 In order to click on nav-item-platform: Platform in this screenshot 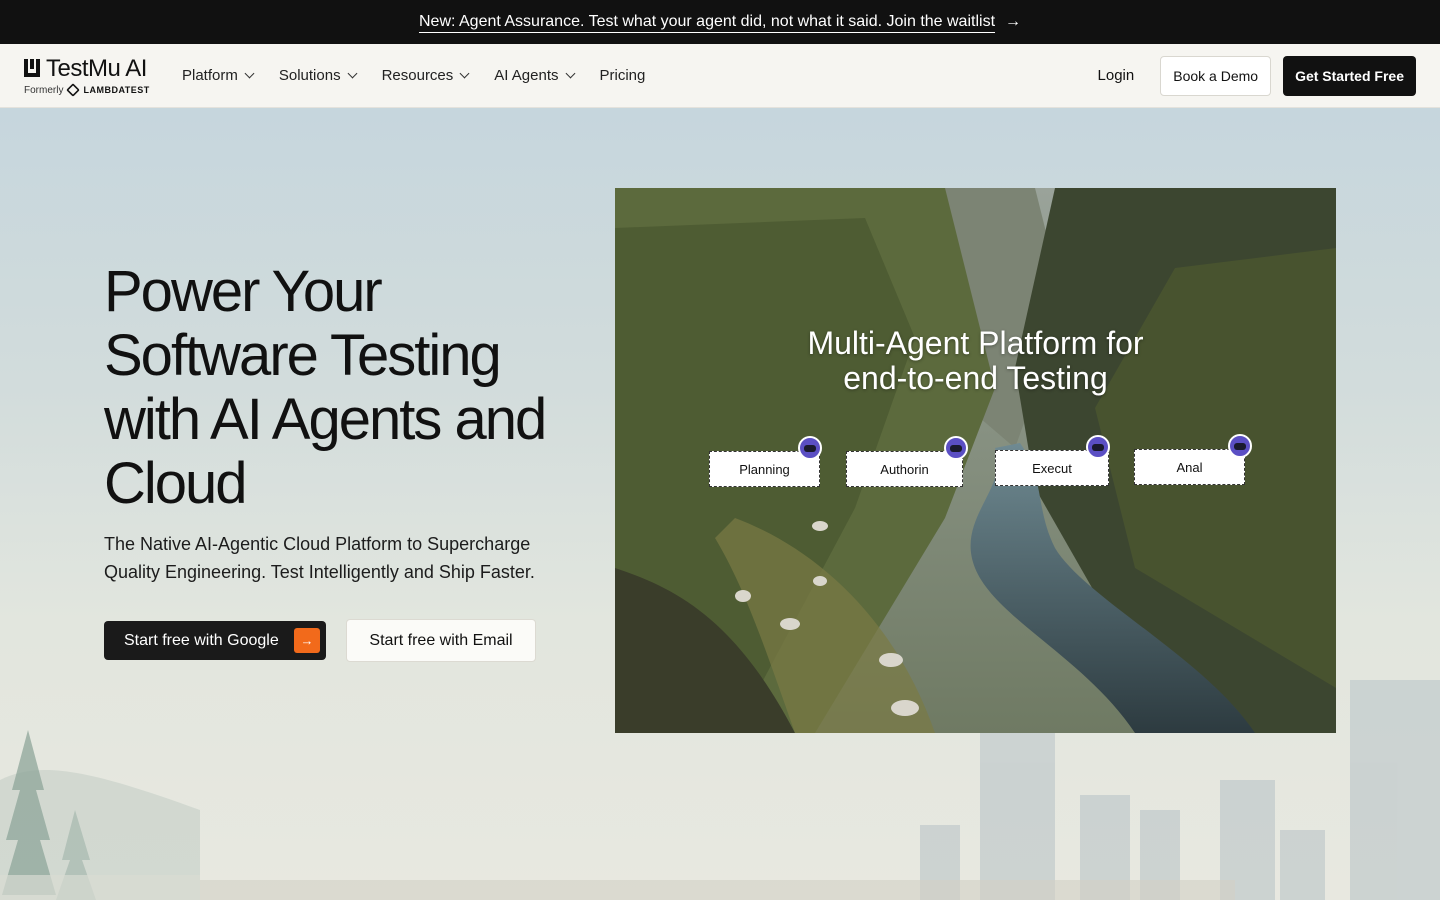, I will do `click(218, 75)`.